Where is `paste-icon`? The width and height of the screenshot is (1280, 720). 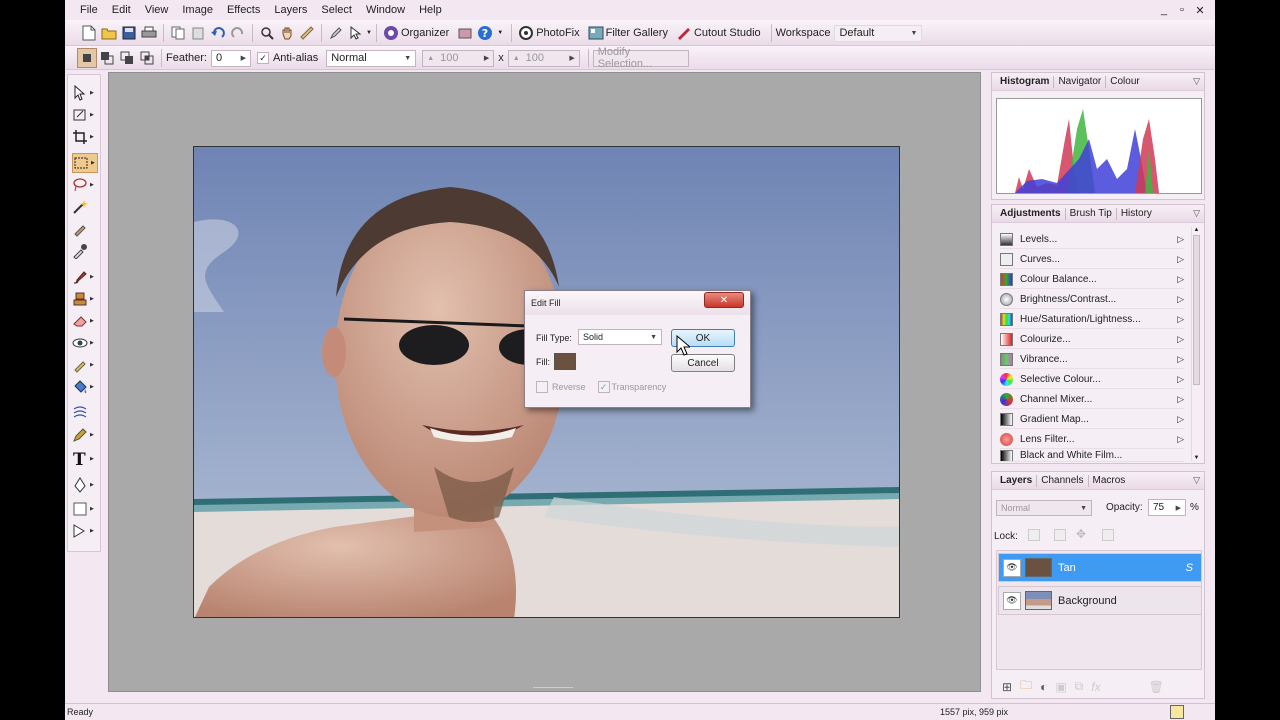
paste-icon is located at coordinates (198, 33).